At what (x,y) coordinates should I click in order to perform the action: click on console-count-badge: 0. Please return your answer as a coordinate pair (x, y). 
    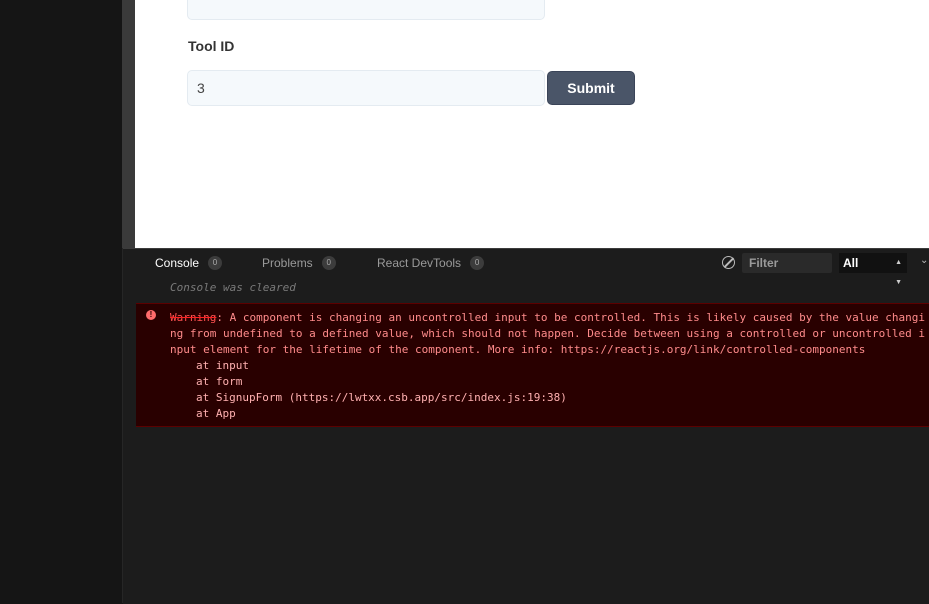
    Looking at the image, I should click on (215, 263).